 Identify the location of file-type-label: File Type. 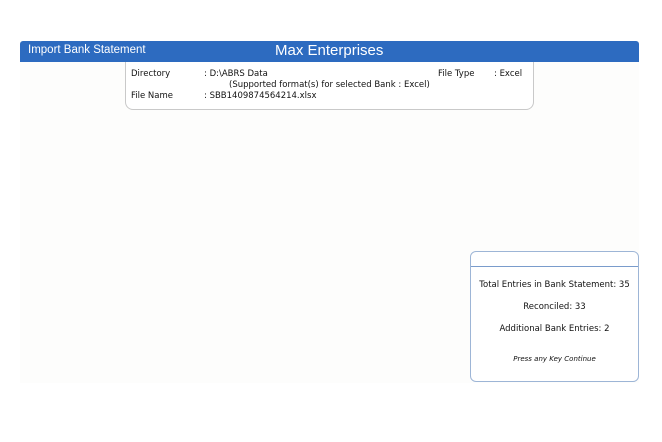
(456, 74).